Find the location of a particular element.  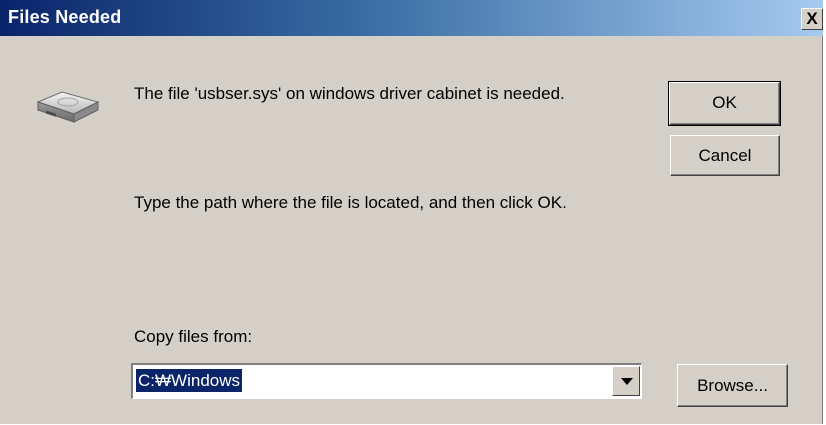

chevron-down-icon is located at coordinates (627, 381).